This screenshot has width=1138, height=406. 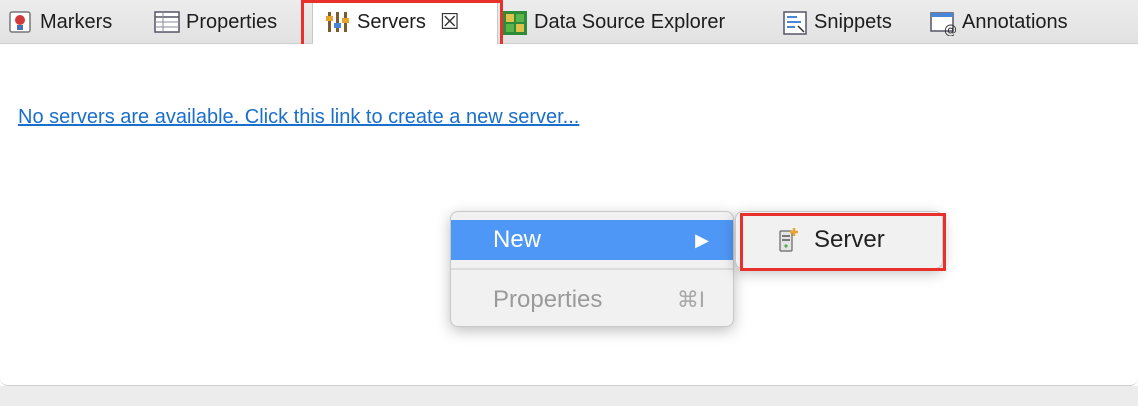 I want to click on annotations-icon: @, so click(x=943, y=24).